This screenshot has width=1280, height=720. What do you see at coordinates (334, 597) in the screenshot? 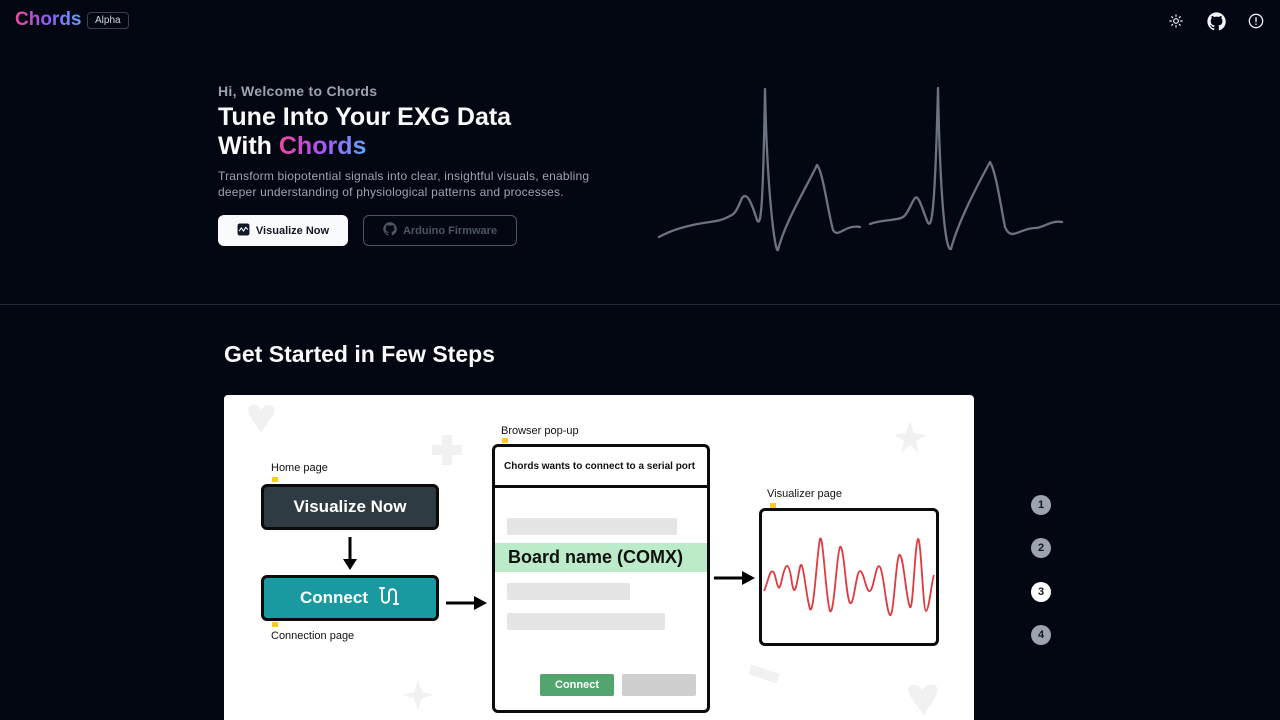
I see `connect-box-label: Connect` at bounding box center [334, 597].